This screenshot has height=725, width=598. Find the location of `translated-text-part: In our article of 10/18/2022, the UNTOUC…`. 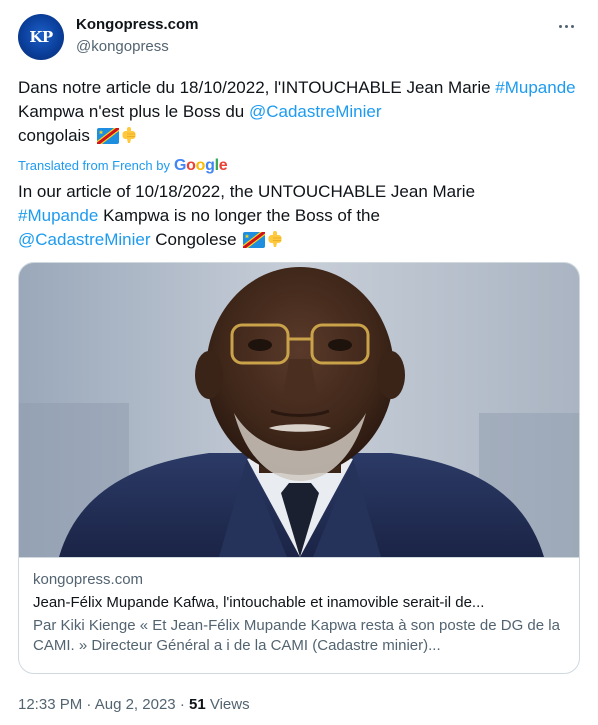

translated-text-part: In our article of 10/18/2022, the UNTOUC… is located at coordinates (247, 191).